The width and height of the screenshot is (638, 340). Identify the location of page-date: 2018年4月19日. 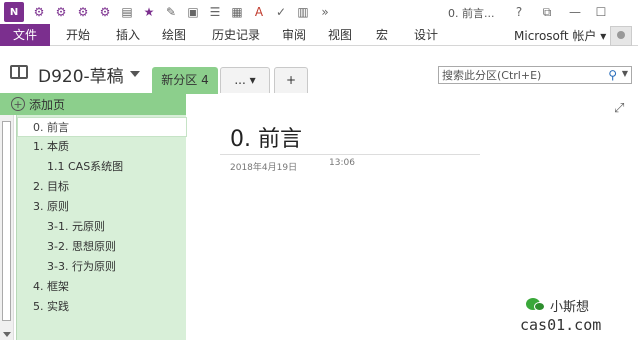
(264, 168).